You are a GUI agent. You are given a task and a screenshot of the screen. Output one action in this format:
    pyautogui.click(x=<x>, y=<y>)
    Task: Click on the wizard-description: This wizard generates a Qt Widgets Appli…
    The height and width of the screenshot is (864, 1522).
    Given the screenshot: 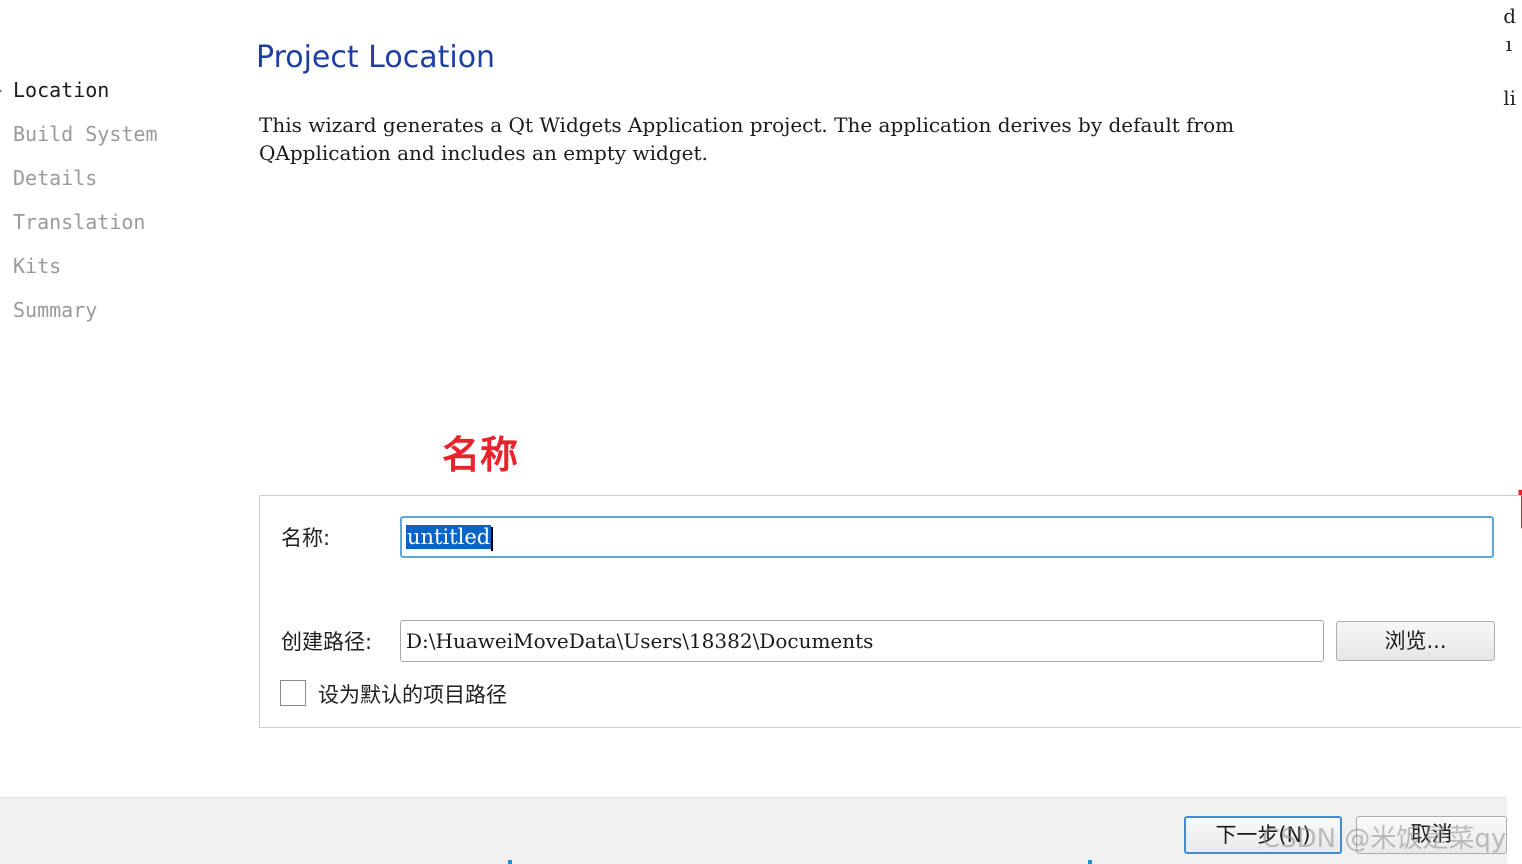 What is the action you would take?
    pyautogui.click(x=859, y=139)
    